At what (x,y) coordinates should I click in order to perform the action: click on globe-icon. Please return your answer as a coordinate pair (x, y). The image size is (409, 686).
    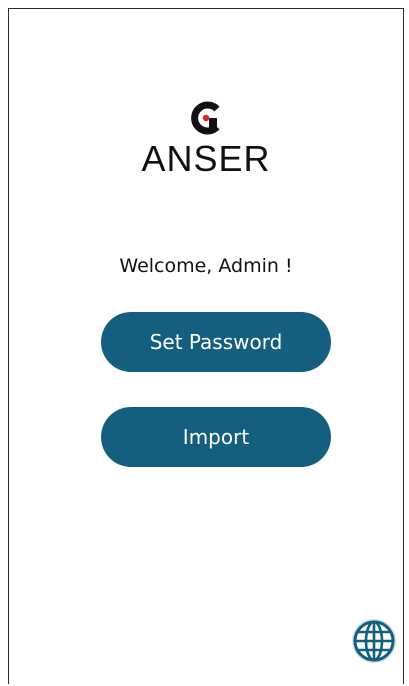
    Looking at the image, I should click on (374, 641).